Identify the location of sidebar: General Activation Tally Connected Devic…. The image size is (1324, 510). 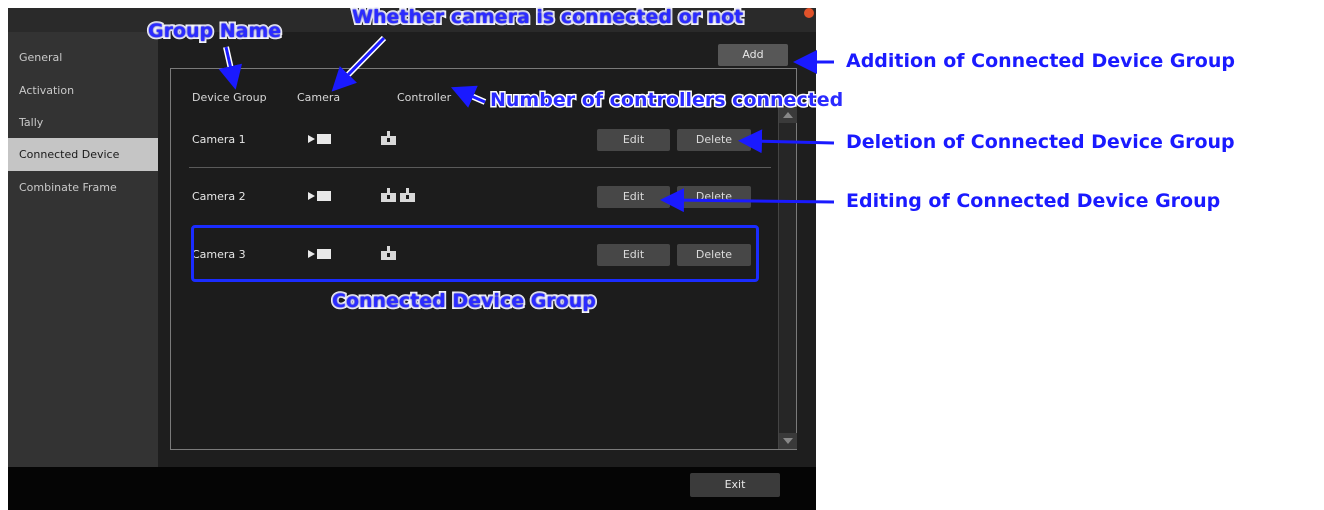
(83, 249).